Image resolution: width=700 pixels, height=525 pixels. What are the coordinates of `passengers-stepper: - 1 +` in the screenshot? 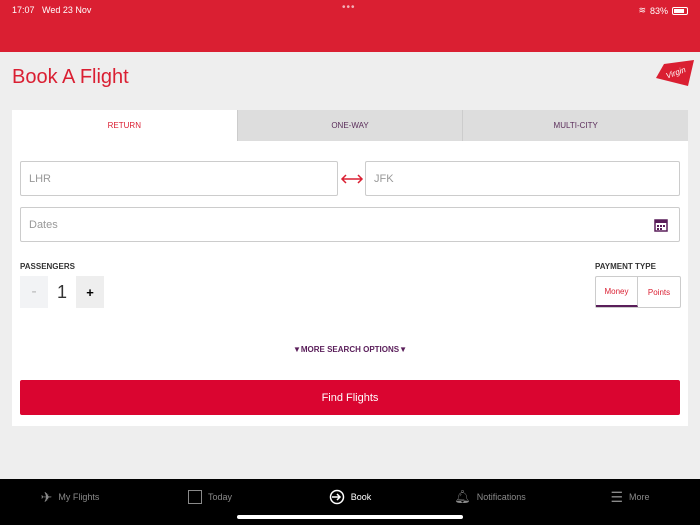 It's located at (62, 292).